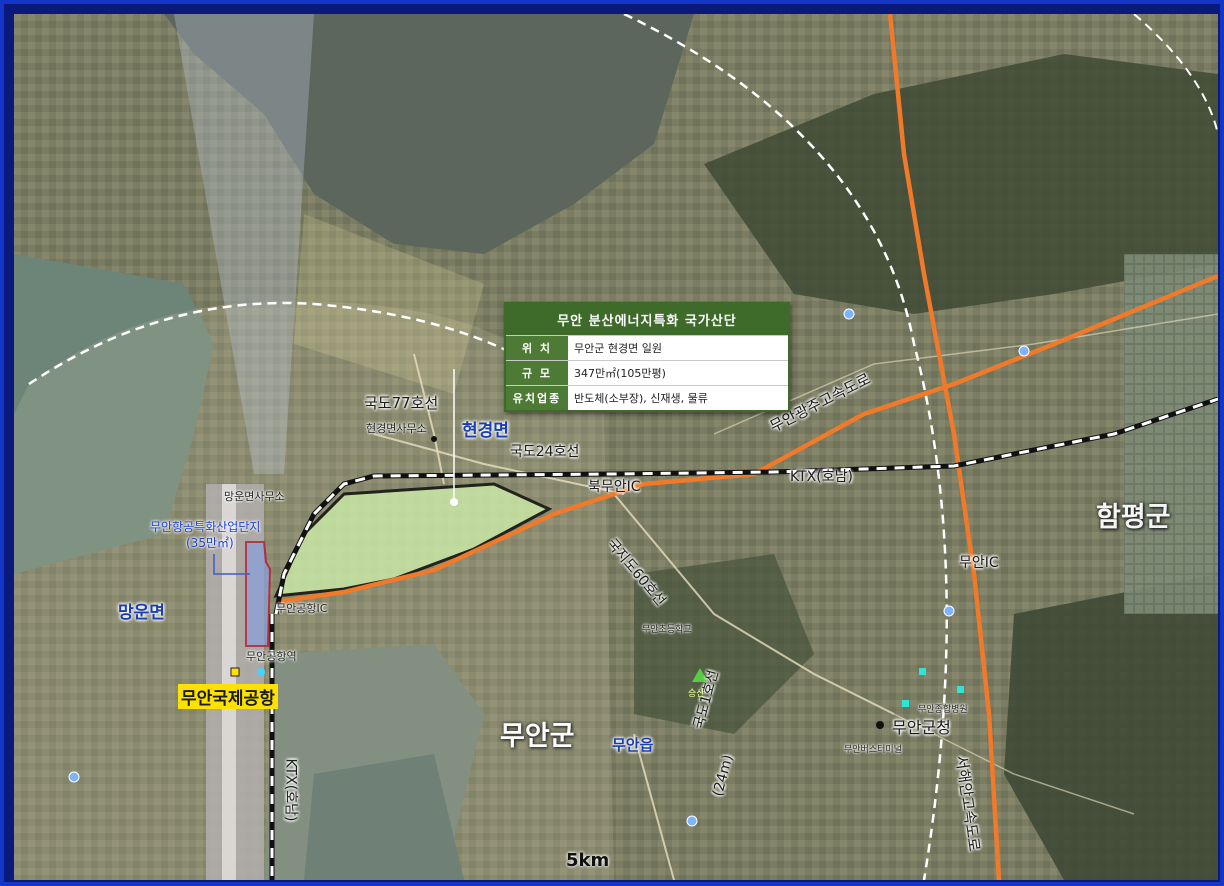 The height and width of the screenshot is (886, 1224). What do you see at coordinates (678, 348) in the screenshot?
I see `popup-value: 무안군 현경면 일원` at bounding box center [678, 348].